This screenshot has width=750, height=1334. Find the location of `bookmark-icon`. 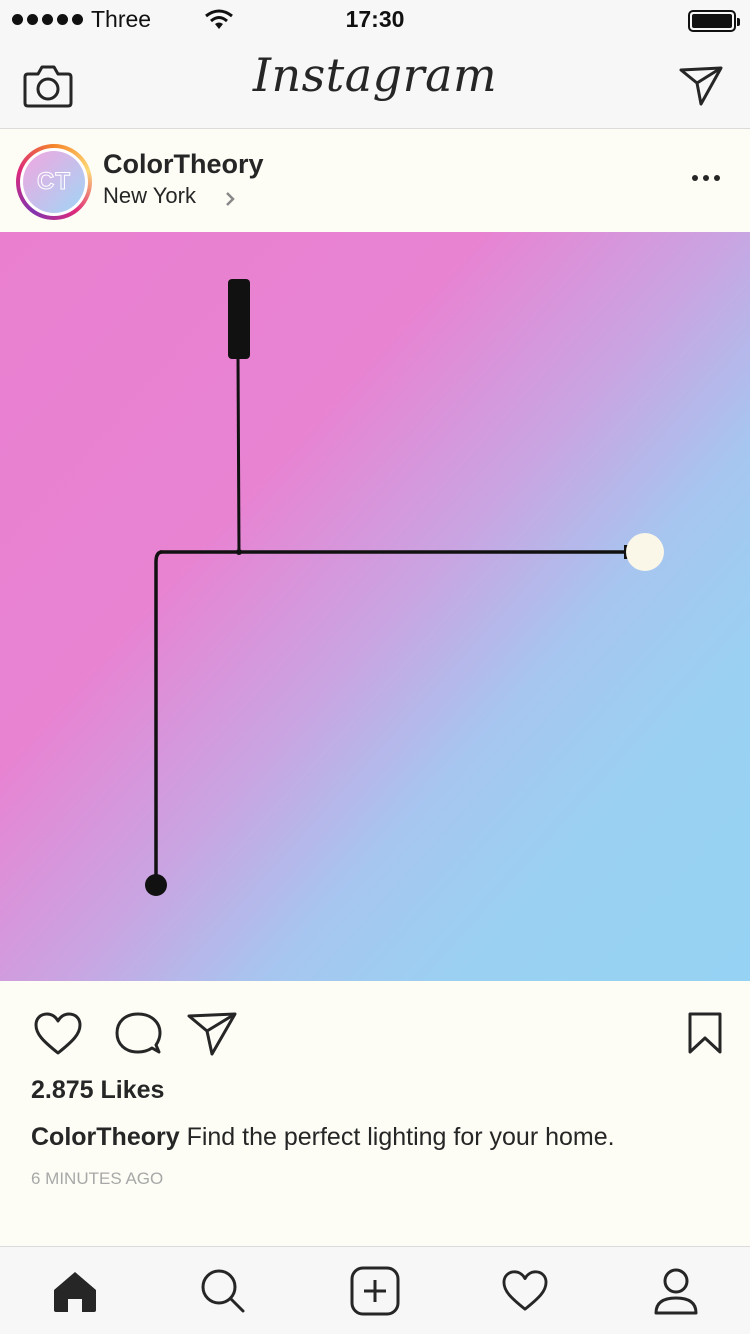

bookmark-icon is located at coordinates (705, 1033).